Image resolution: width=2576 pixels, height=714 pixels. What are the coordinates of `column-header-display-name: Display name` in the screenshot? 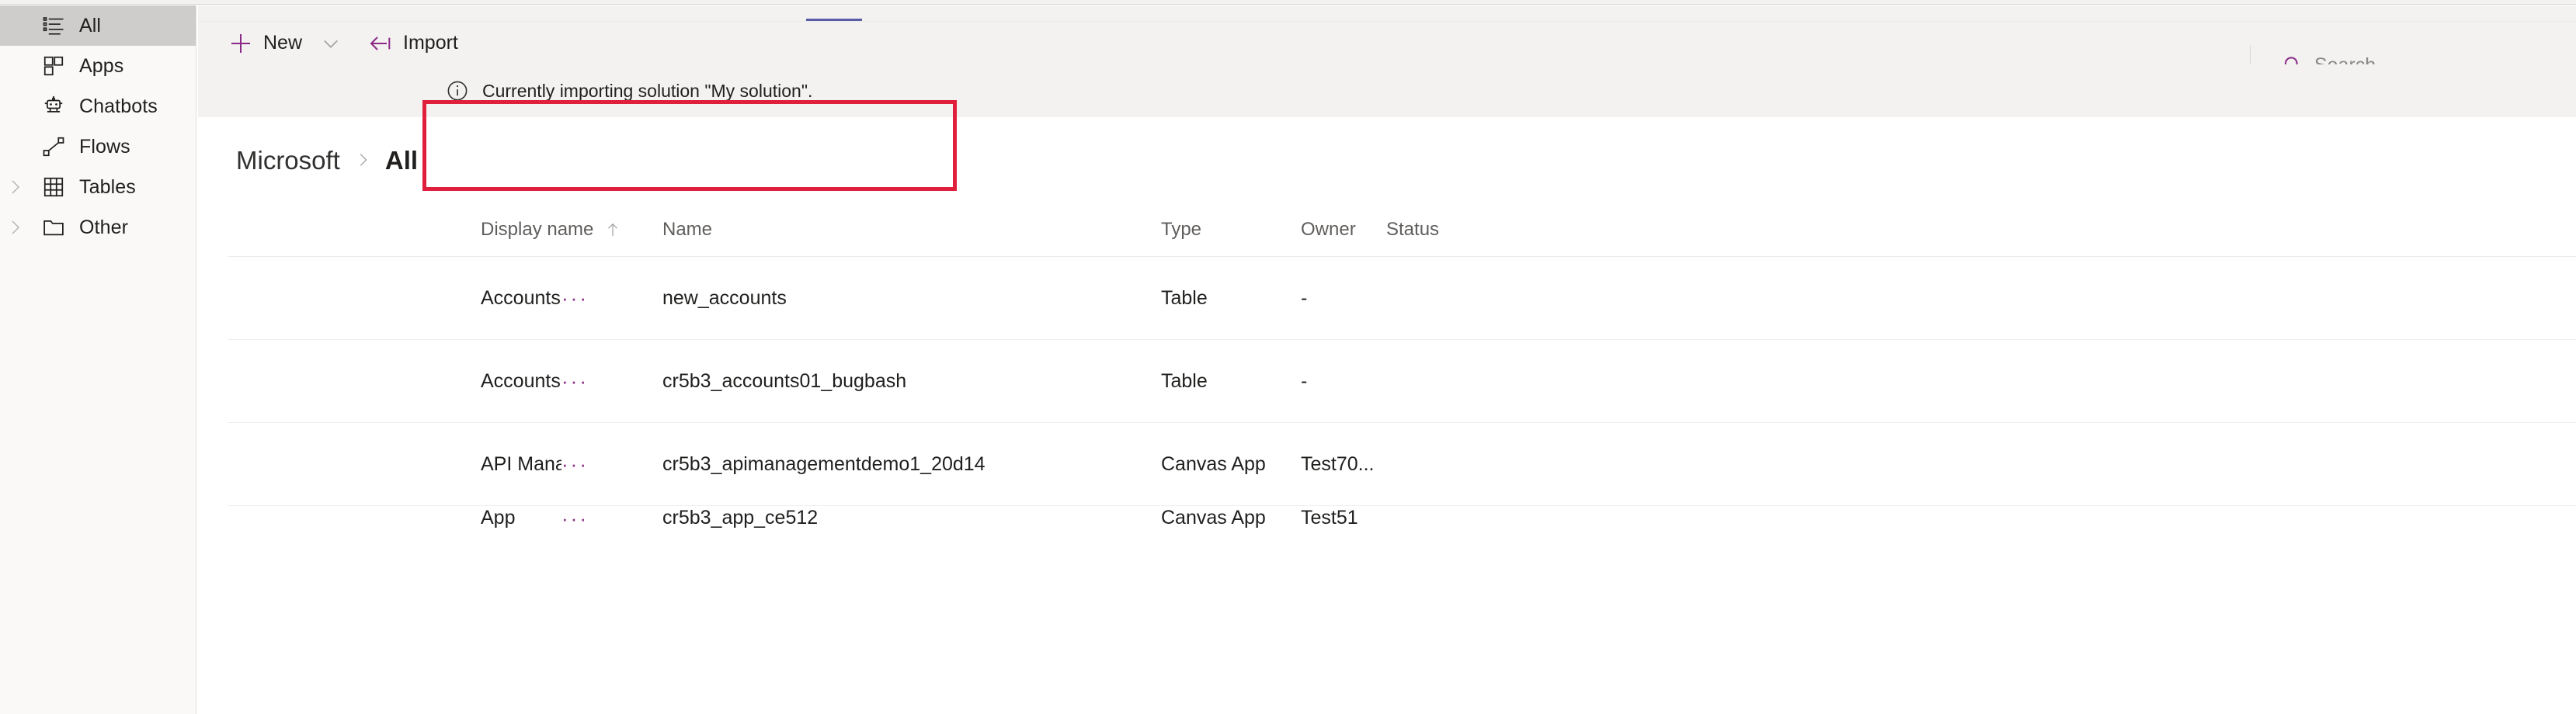 It's located at (423, 229).